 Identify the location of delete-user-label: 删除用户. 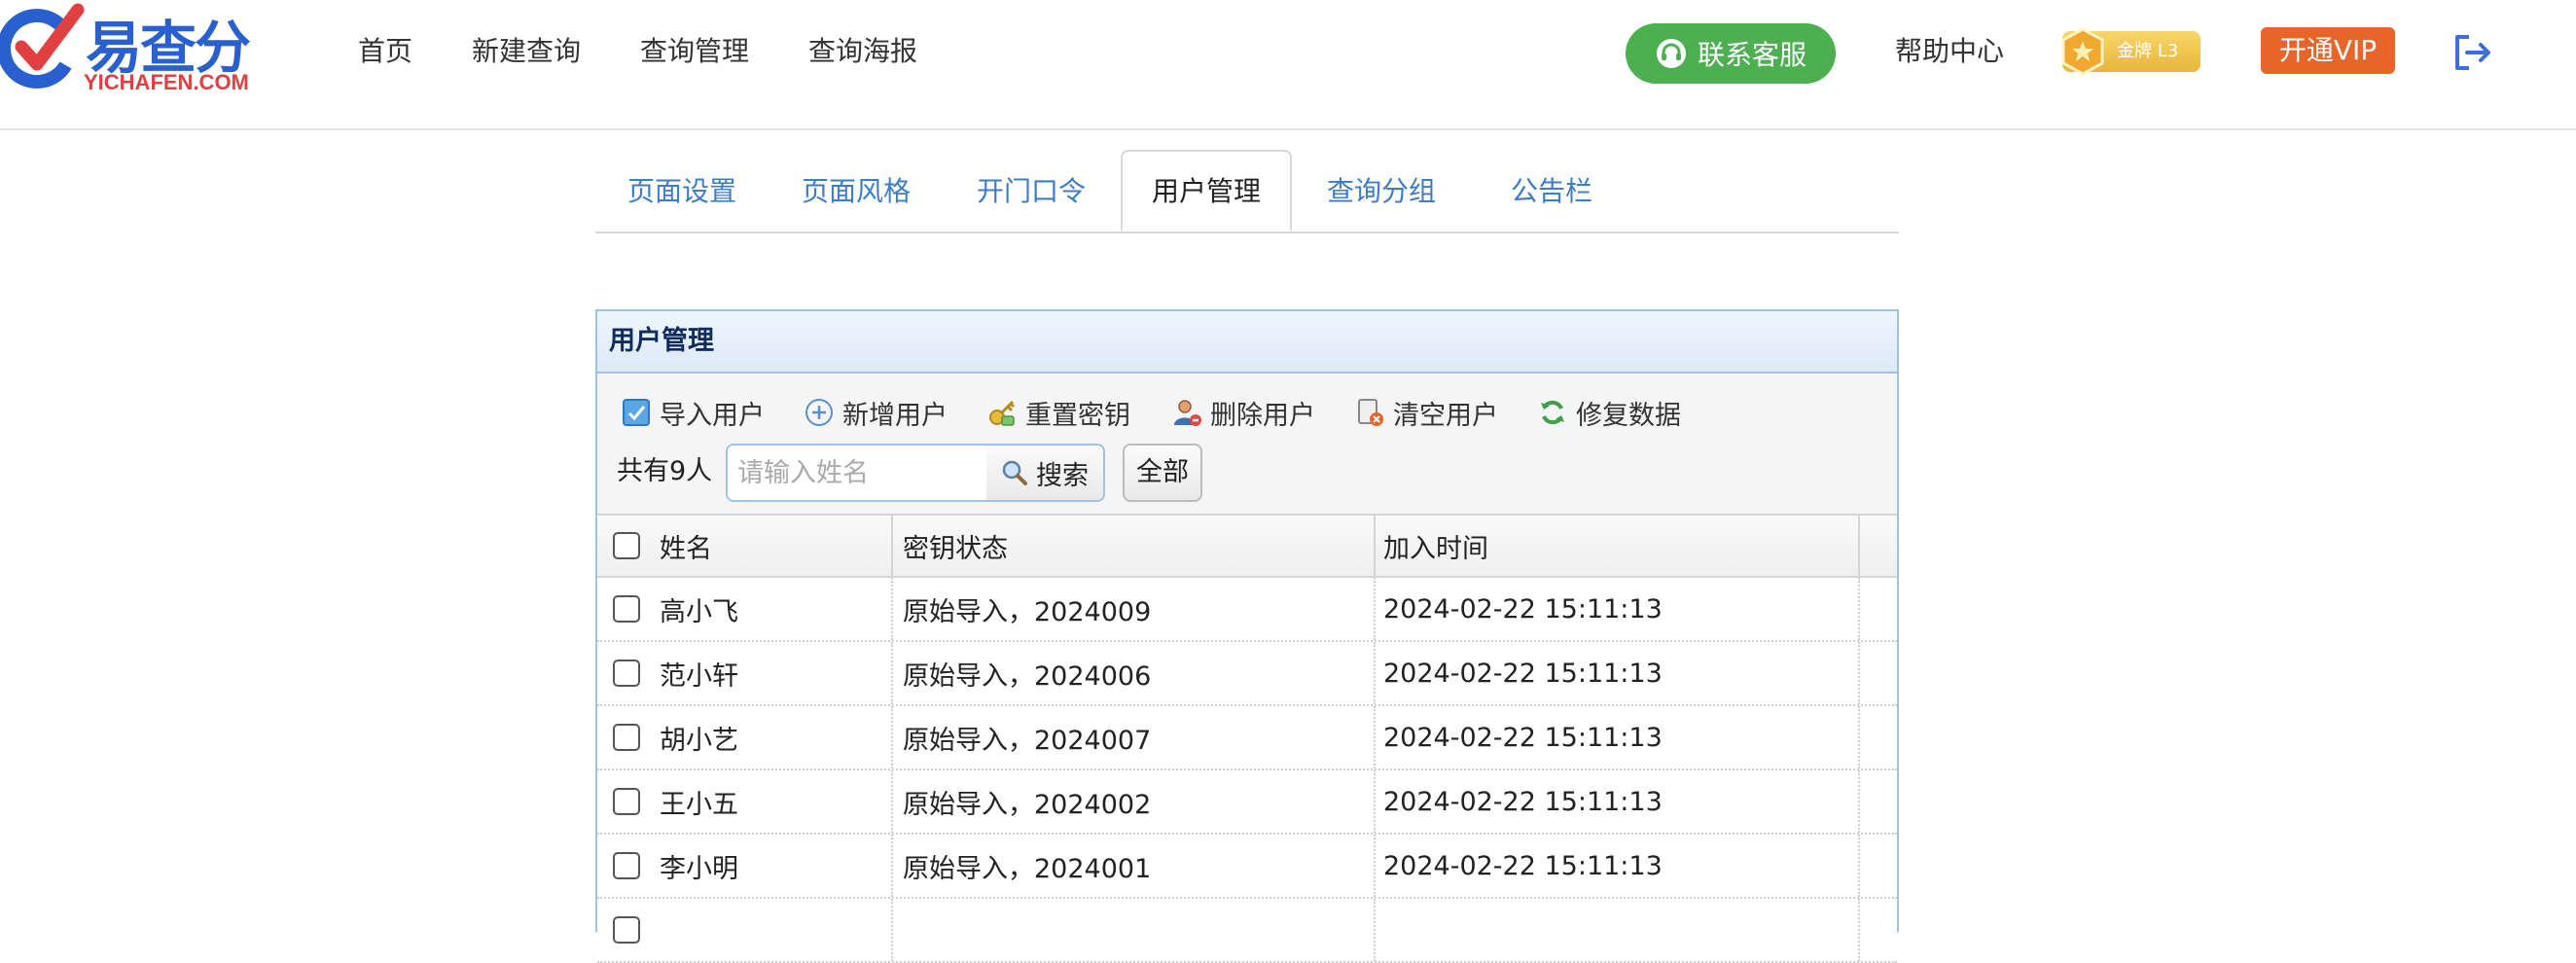
(1262, 415).